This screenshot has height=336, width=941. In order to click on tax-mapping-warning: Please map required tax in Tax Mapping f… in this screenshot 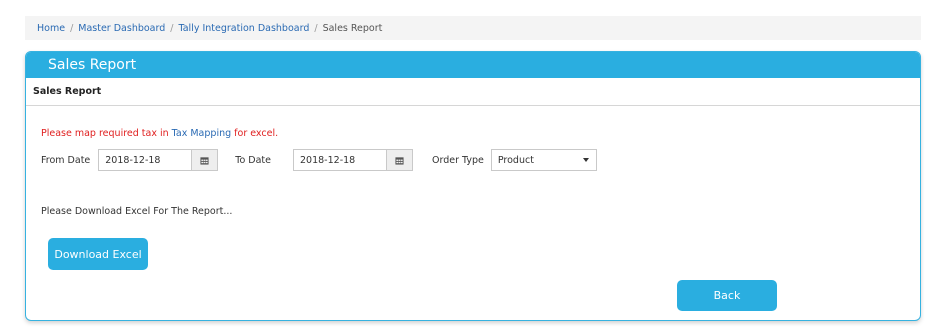, I will do `click(159, 133)`.